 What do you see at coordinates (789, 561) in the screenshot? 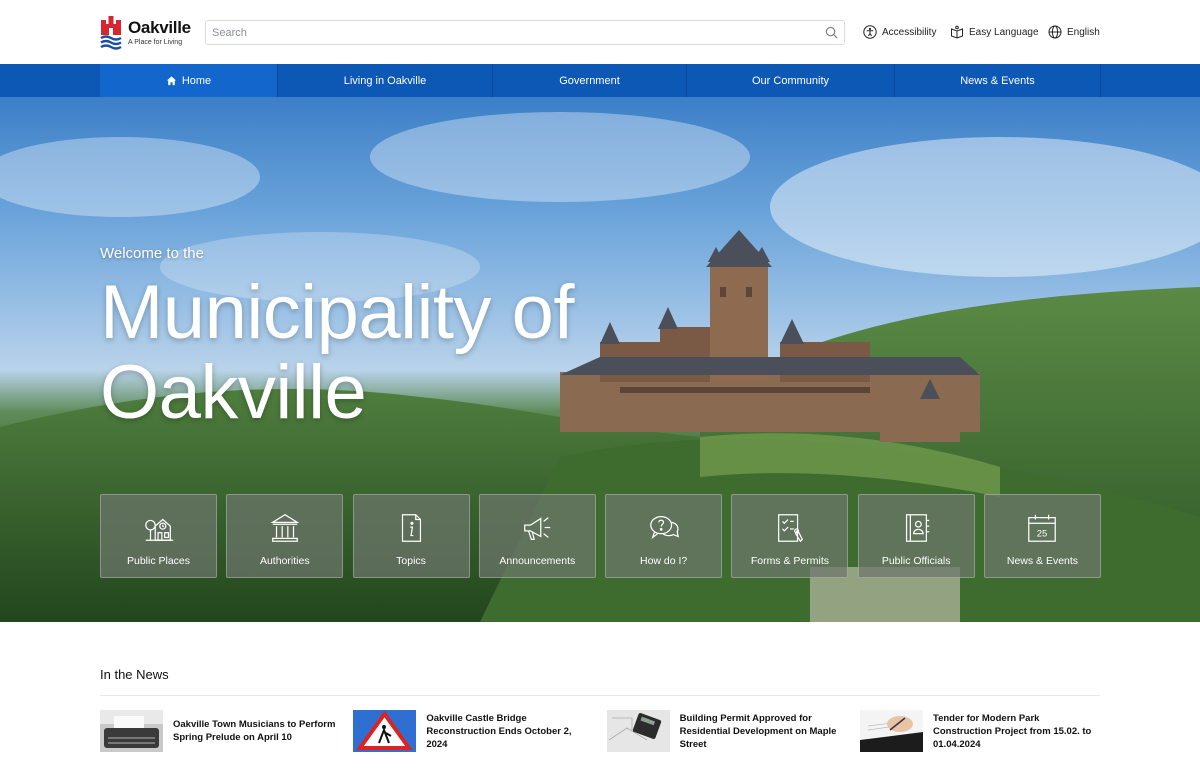
I see `tile-label: Forms & Permits` at bounding box center [789, 561].